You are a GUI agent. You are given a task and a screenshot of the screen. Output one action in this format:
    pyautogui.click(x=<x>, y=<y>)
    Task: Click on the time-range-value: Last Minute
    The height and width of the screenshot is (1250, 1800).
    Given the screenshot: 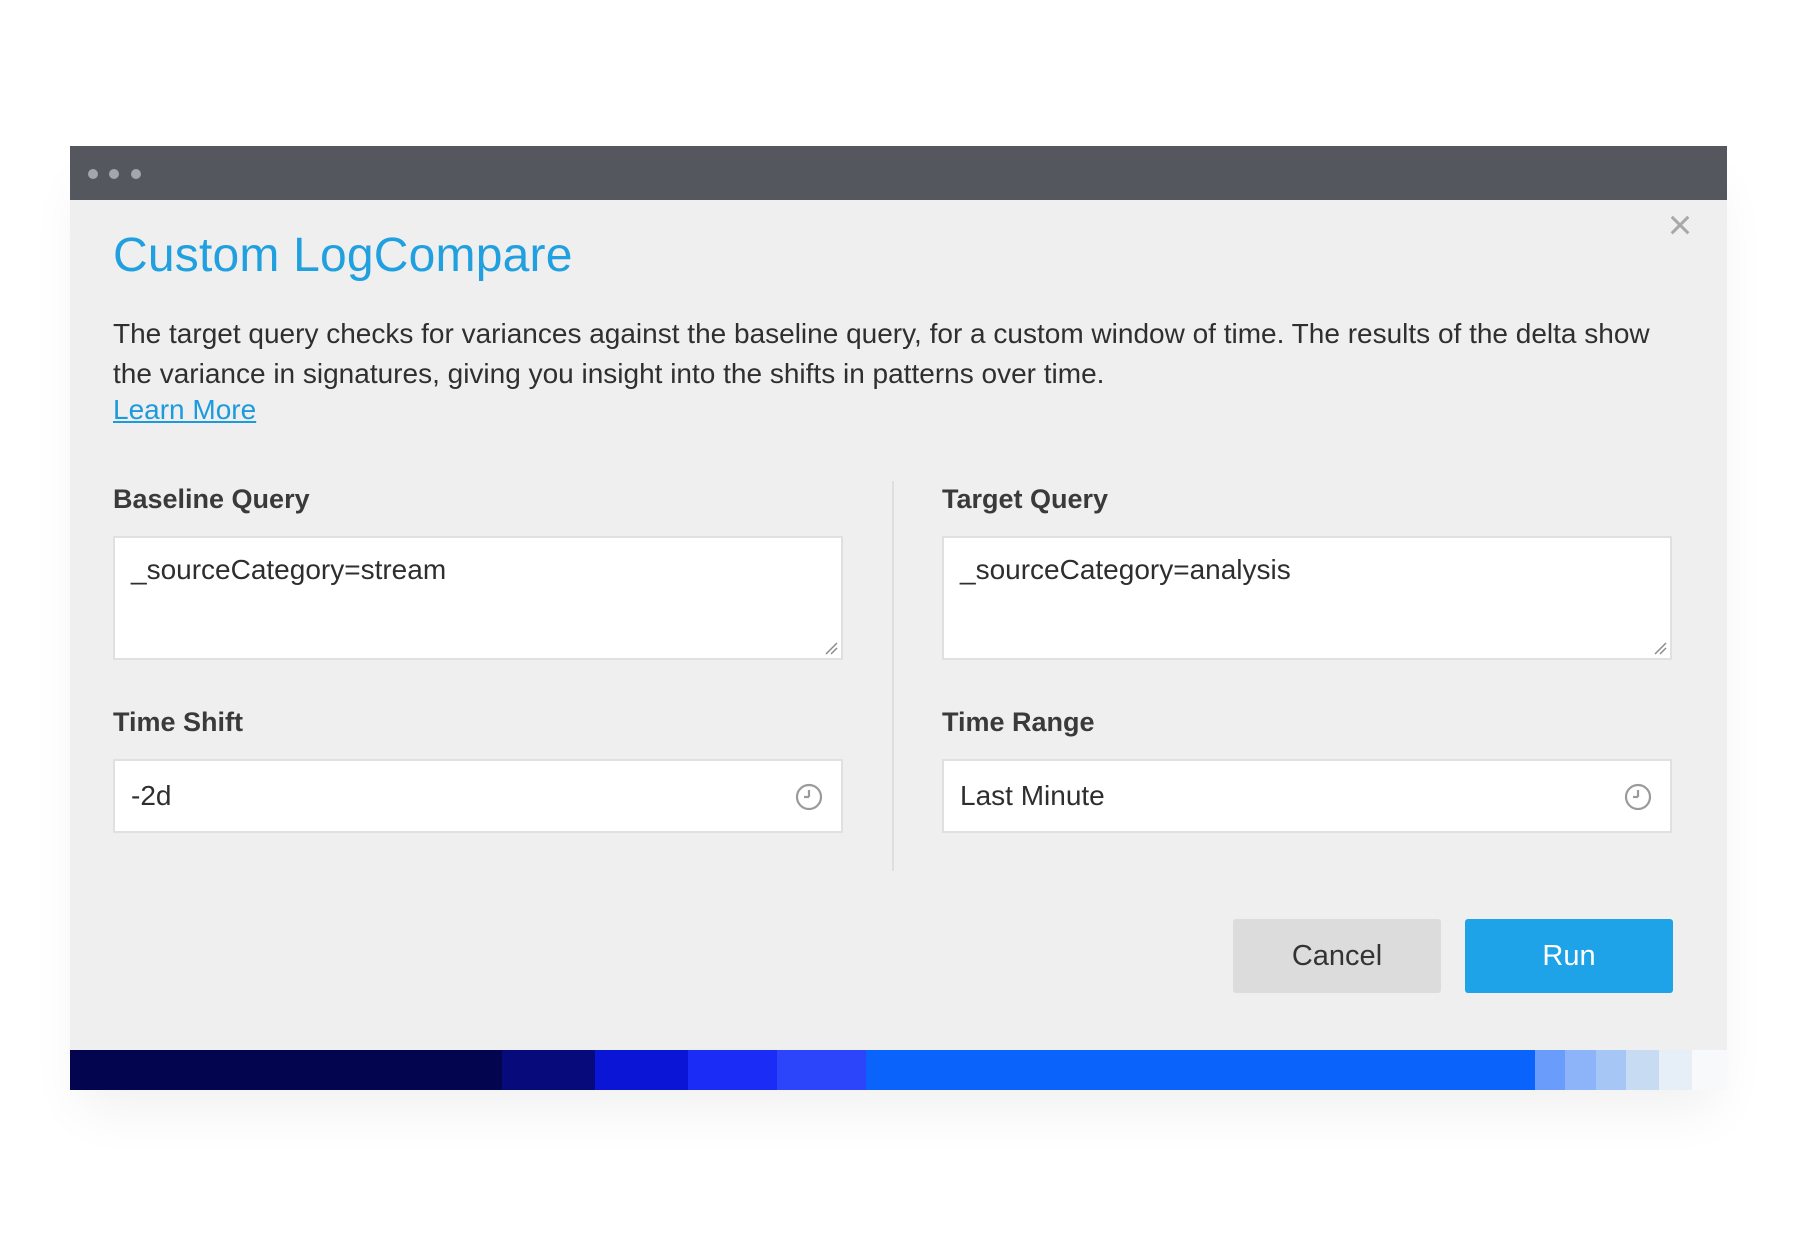 What is the action you would take?
    pyautogui.click(x=1032, y=795)
    